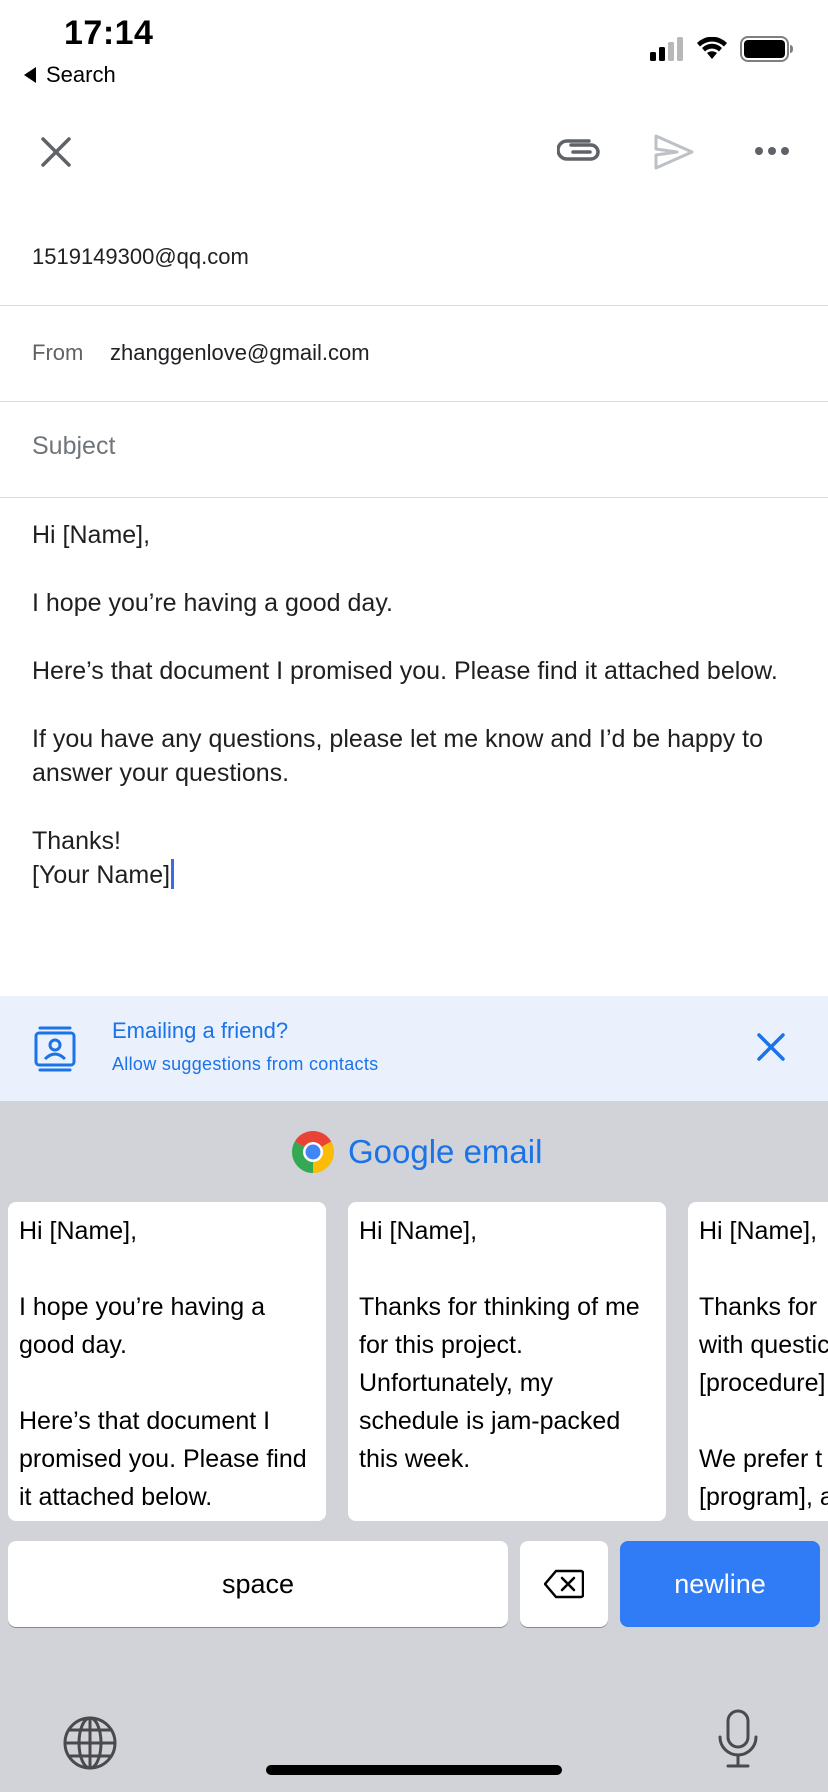 The height and width of the screenshot is (1792, 828). Describe the element at coordinates (772, 151) in the screenshot. I see `more-horizontal-icon` at that location.